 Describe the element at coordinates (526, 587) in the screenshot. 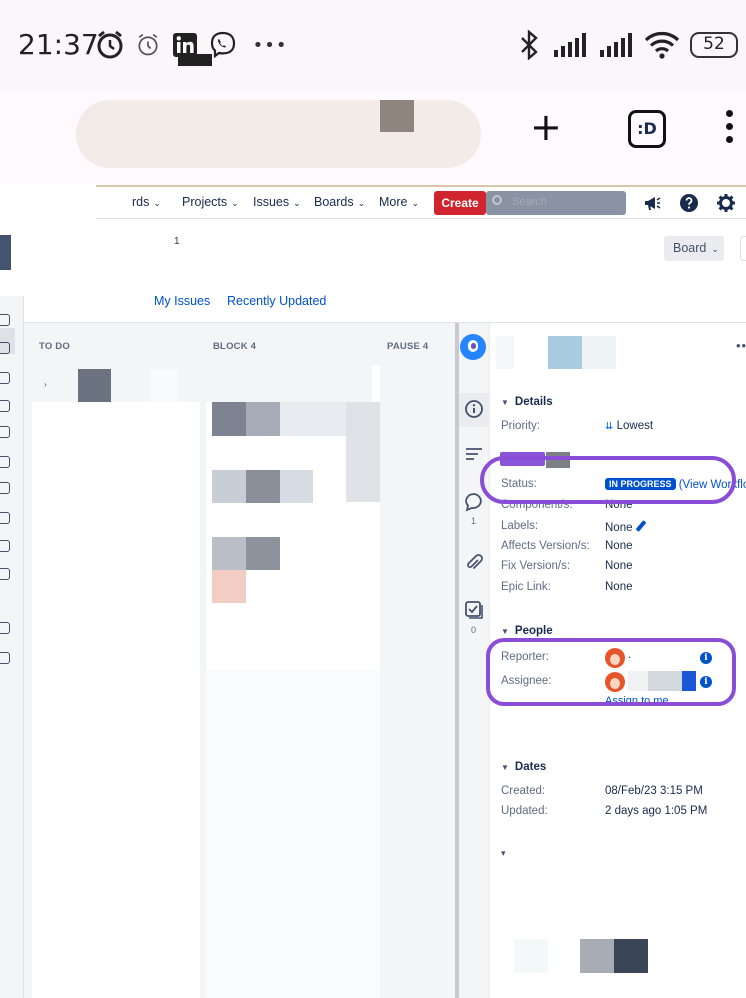

I see `epic-link-label: Epic Link:` at that location.